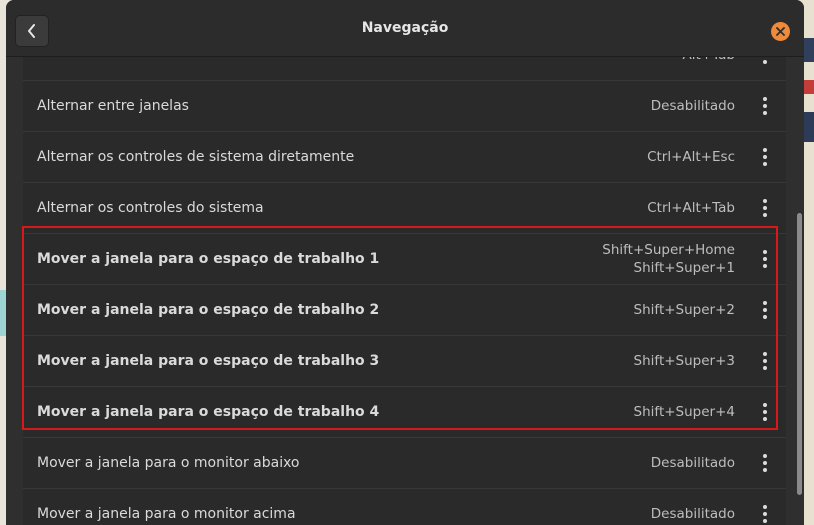  I want to click on dialog-title: Navegação, so click(405, 28).